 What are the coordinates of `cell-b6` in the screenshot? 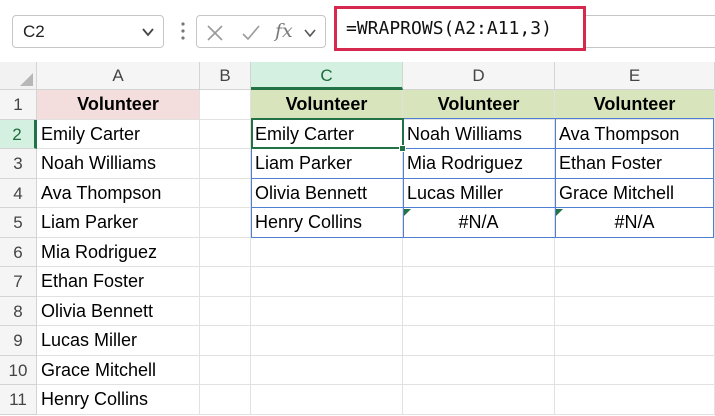 It's located at (225, 252).